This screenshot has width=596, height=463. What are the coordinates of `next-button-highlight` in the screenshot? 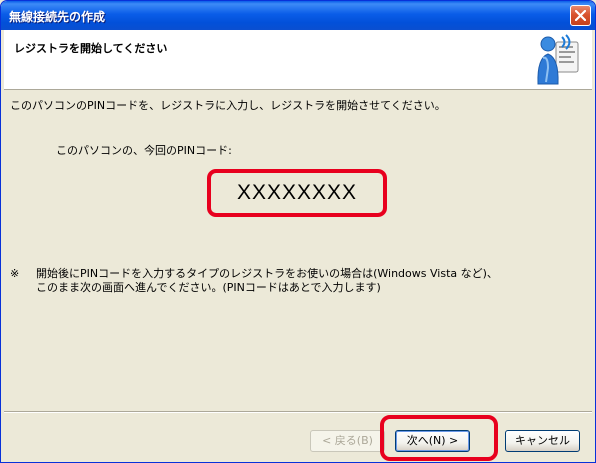 It's located at (439, 438).